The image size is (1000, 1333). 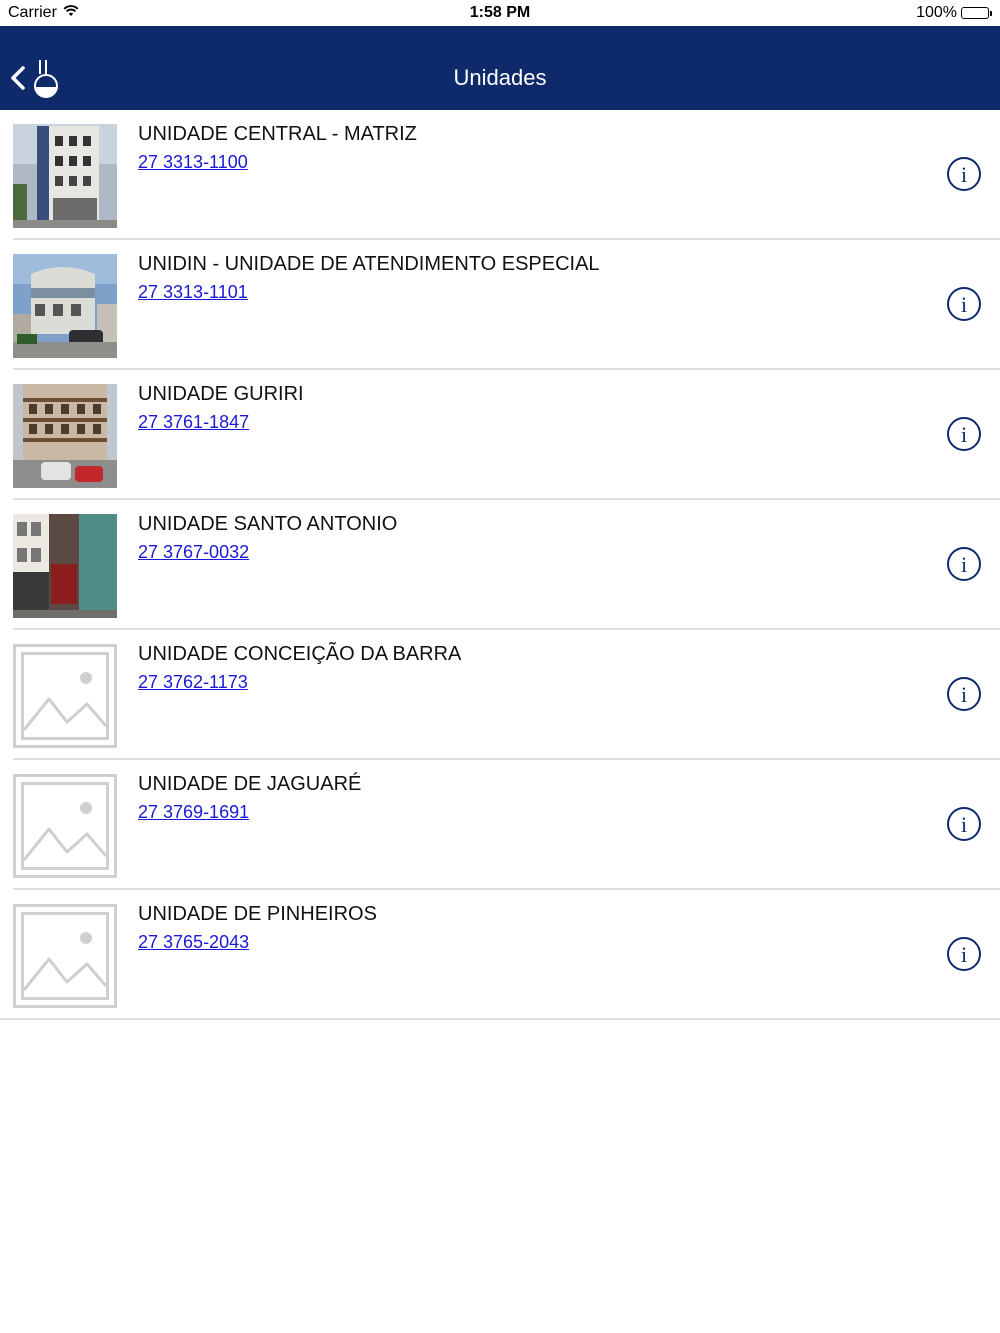 I want to click on status-bar: Carrier 1:58 PM 100%, so click(x=500, y=13).